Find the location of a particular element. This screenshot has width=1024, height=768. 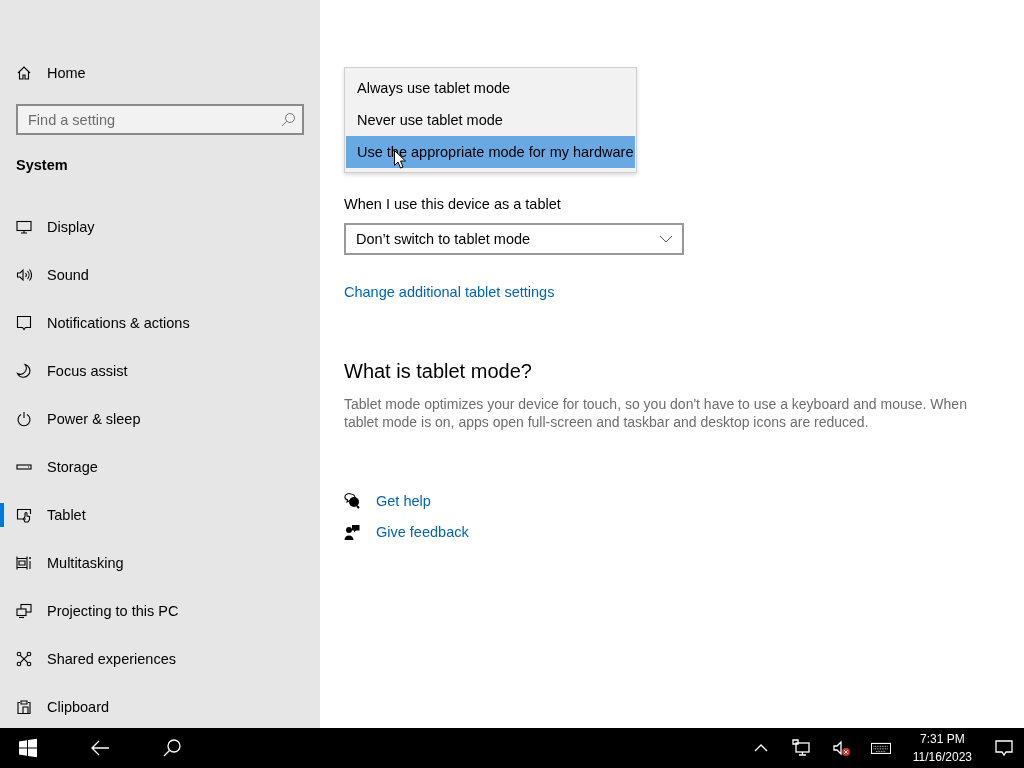

monitor-icon is located at coordinates (24, 227).